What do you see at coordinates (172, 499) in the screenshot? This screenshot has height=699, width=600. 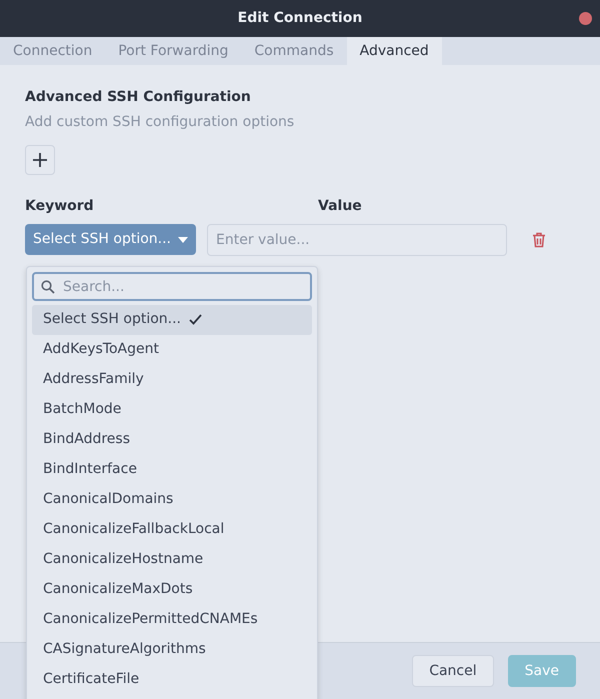 I see `dropdown-item: CanonicalDomains` at bounding box center [172, 499].